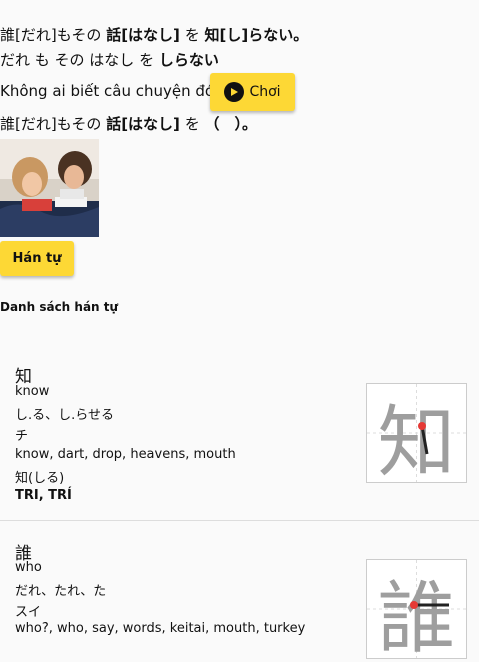  Describe the element at coordinates (28, 567) in the screenshot. I see `kanji-meaning: who` at that location.